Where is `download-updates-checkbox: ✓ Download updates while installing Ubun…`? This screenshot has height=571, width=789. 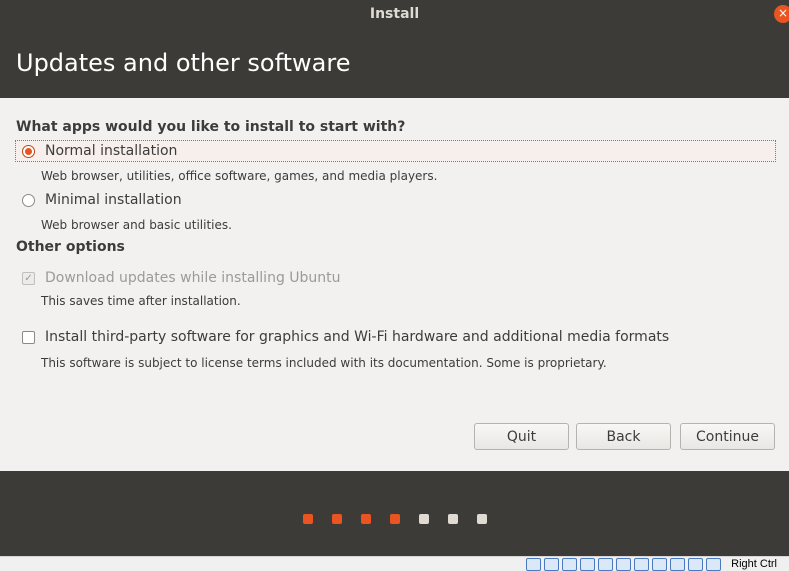
download-updates-checkbox: ✓ Download updates while installing Ubun… is located at coordinates (178, 278).